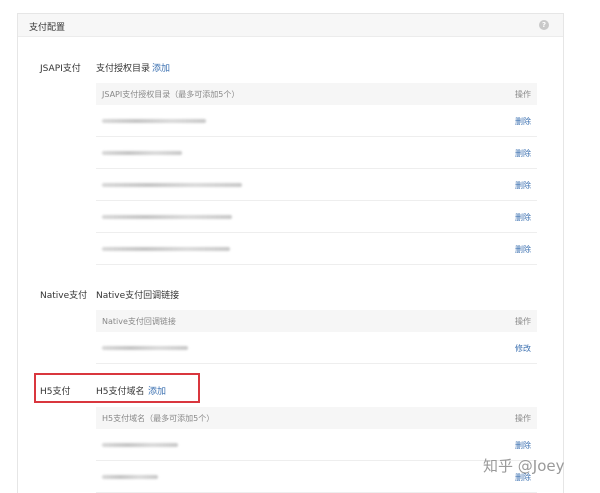 The width and height of the screenshot is (600, 493). What do you see at coordinates (55, 392) in the screenshot?
I see `h5-label: H5支付` at bounding box center [55, 392].